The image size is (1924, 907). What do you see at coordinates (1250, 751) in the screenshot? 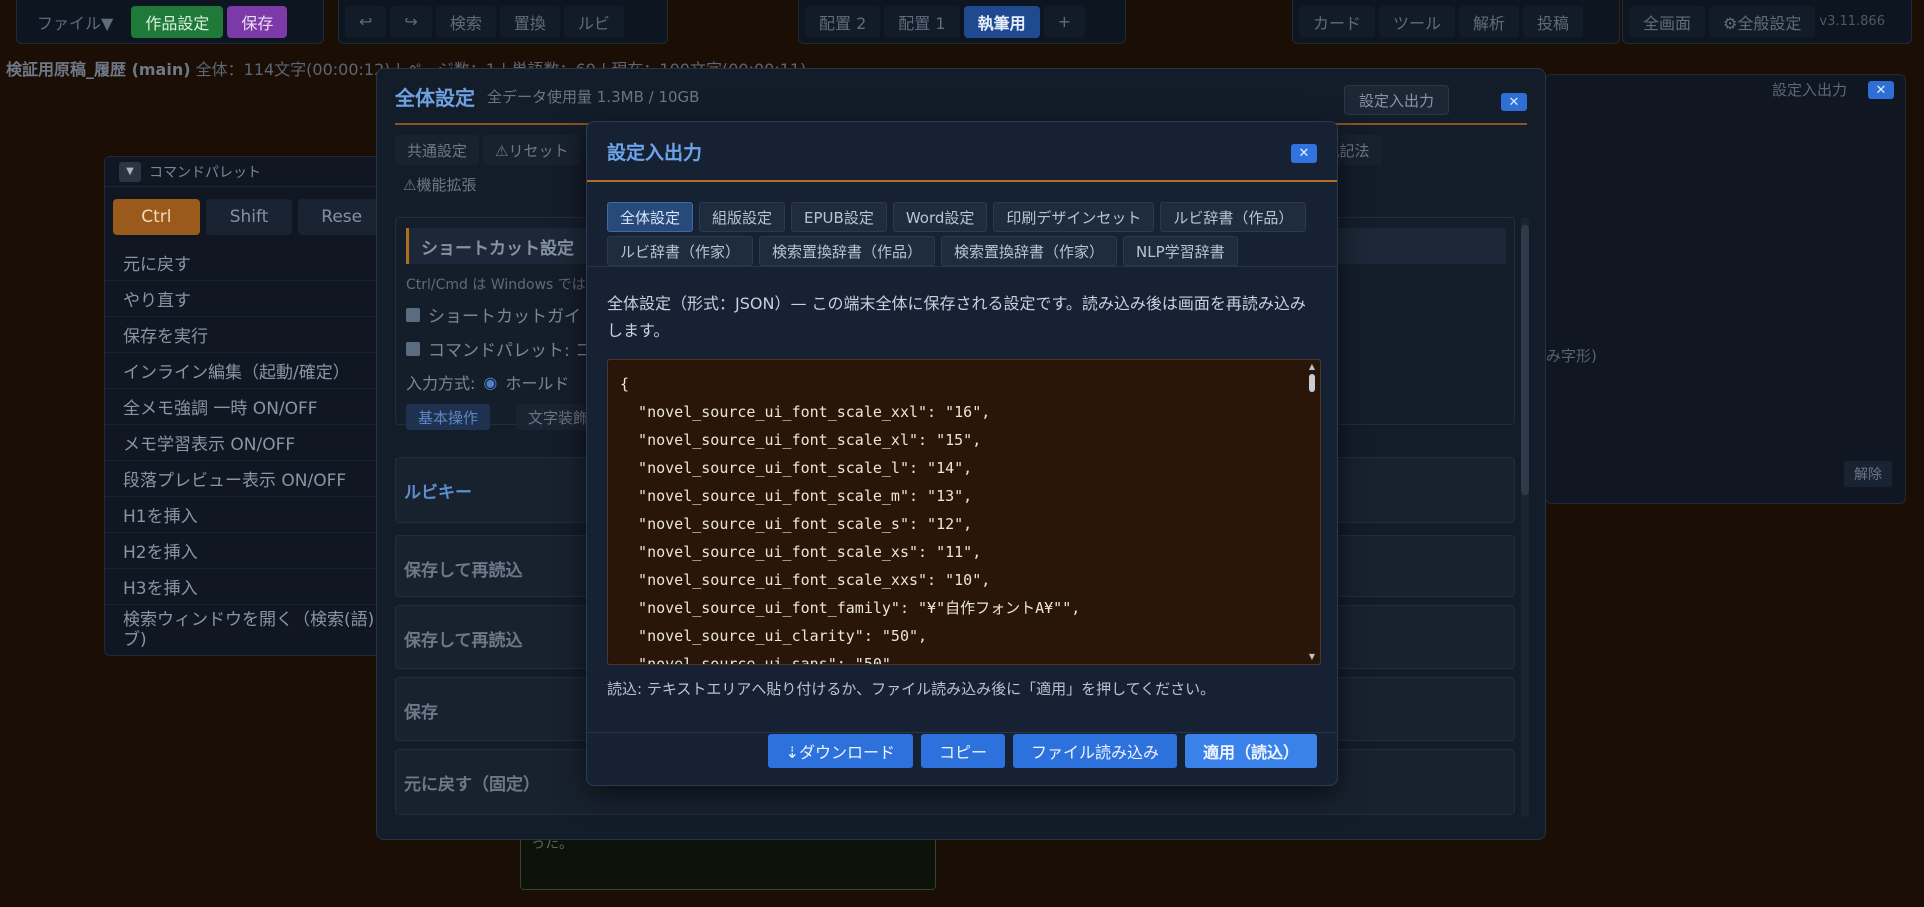
I see `apply-load-button: 適用（読込）` at bounding box center [1250, 751].